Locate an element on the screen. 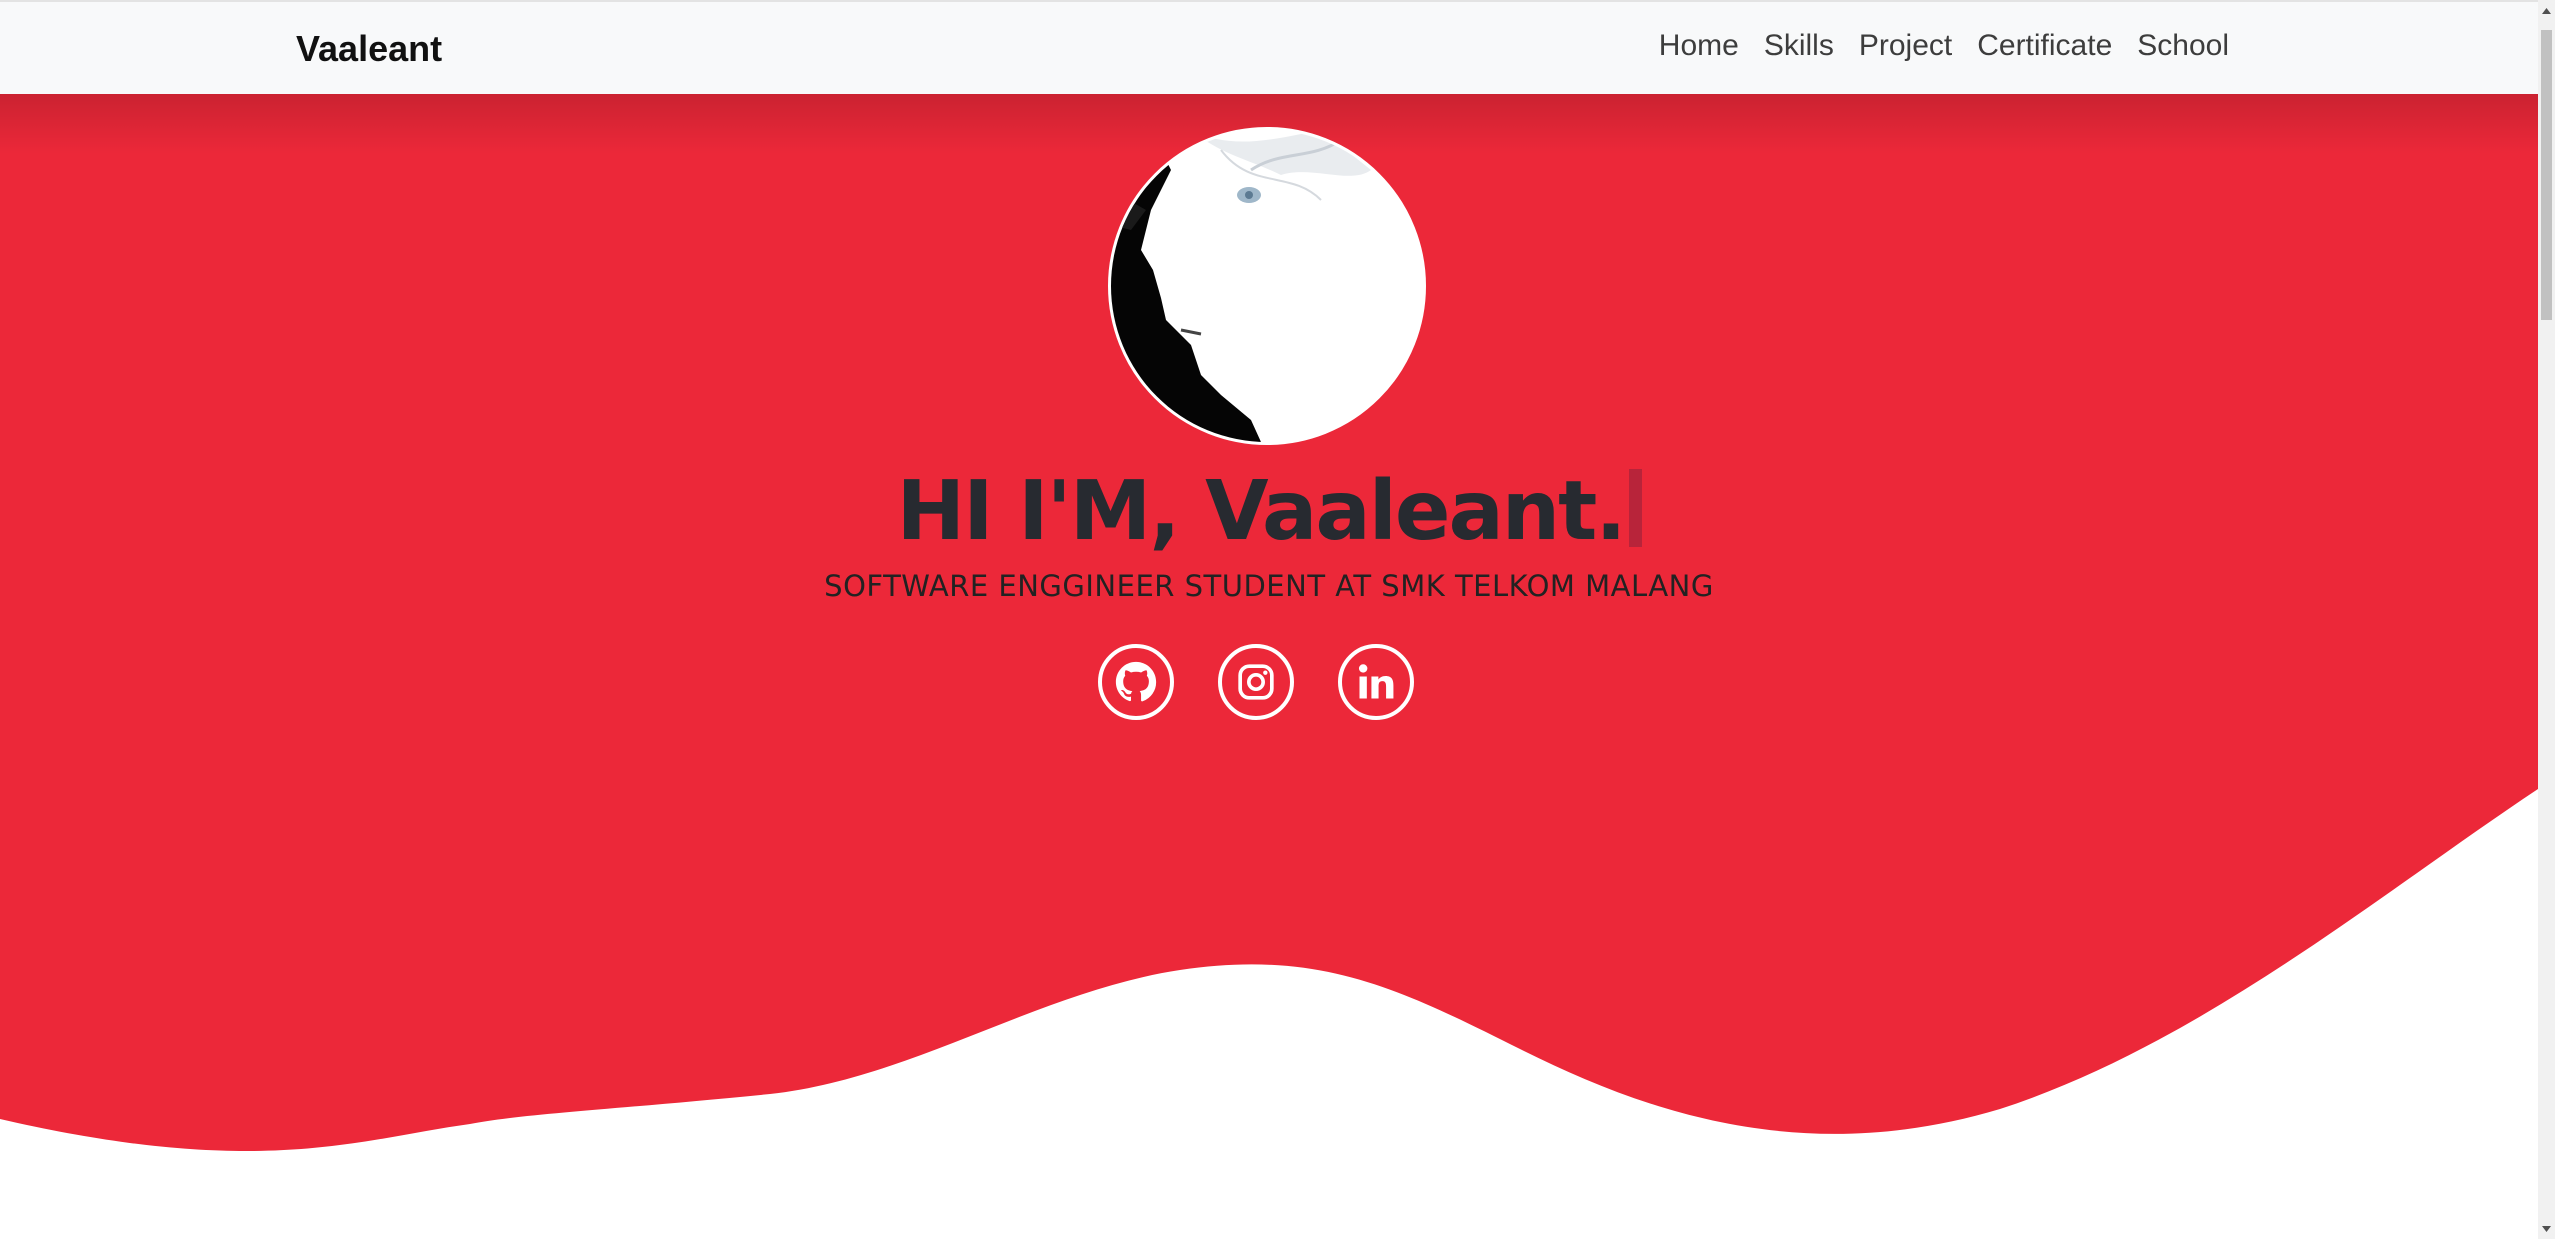  instagram-link is located at coordinates (1256, 682).